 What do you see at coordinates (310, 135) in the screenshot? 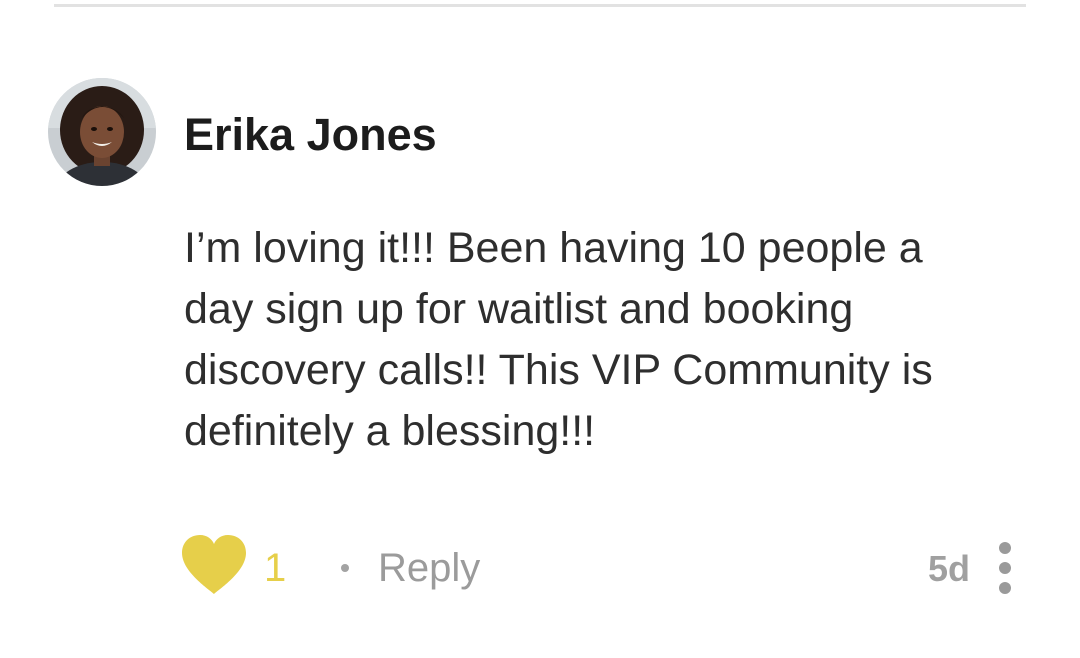
I see `author-name: Erika Jones` at bounding box center [310, 135].